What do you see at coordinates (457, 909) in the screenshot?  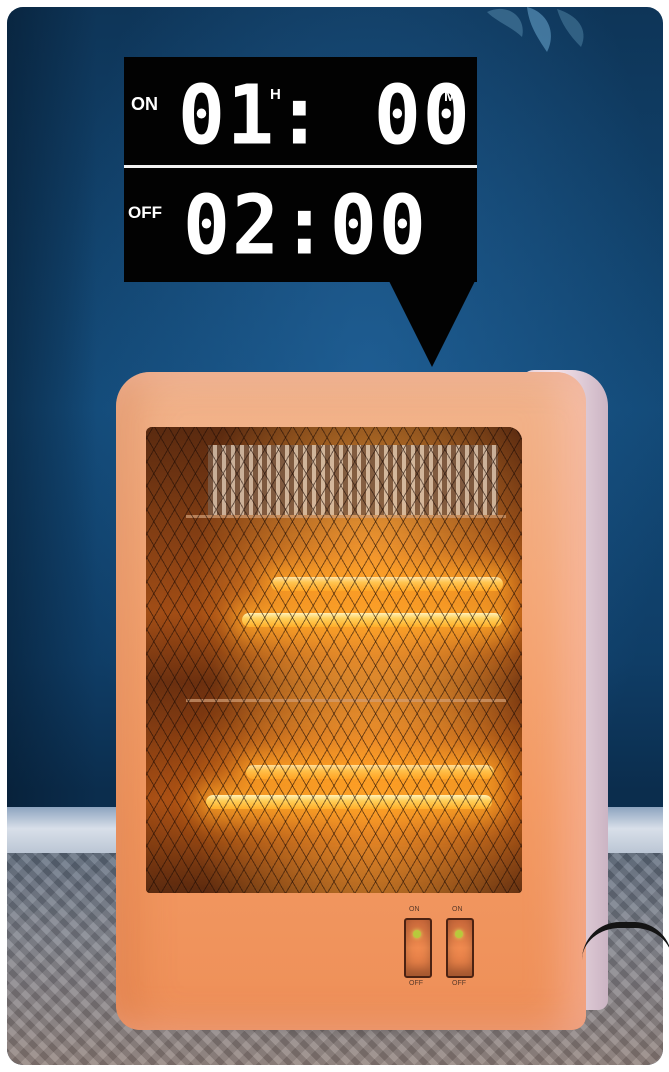 I see `right-switch-on-label: ON` at bounding box center [457, 909].